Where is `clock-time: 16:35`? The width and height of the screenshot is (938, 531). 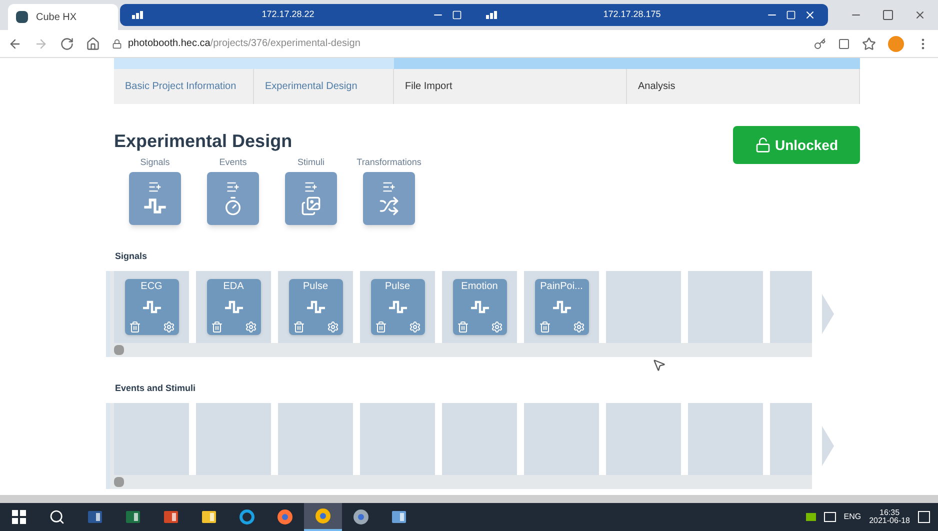
clock-time: 16:35 is located at coordinates (890, 513).